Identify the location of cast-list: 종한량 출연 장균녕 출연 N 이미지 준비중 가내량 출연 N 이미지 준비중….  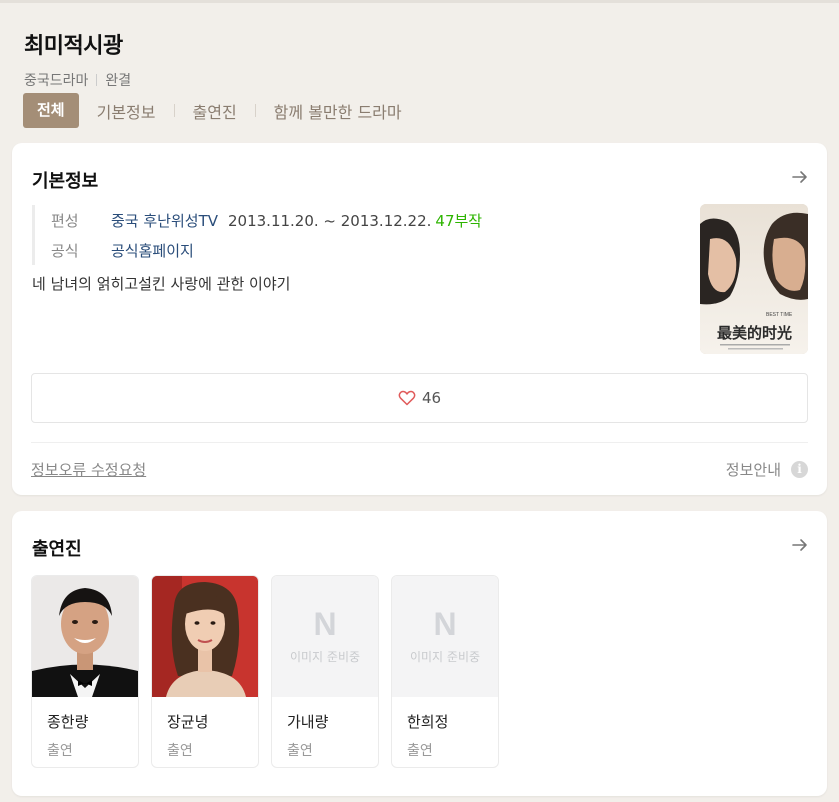
(271, 671).